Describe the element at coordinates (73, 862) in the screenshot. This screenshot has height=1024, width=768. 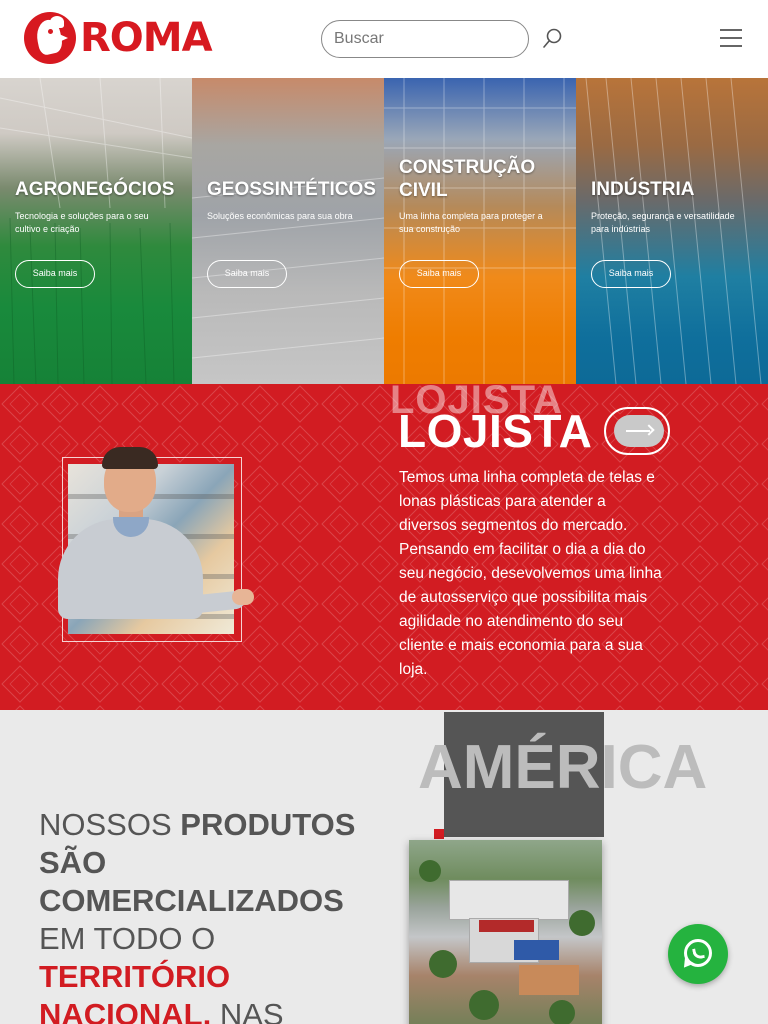
I see `text-bold: SÃO` at that location.